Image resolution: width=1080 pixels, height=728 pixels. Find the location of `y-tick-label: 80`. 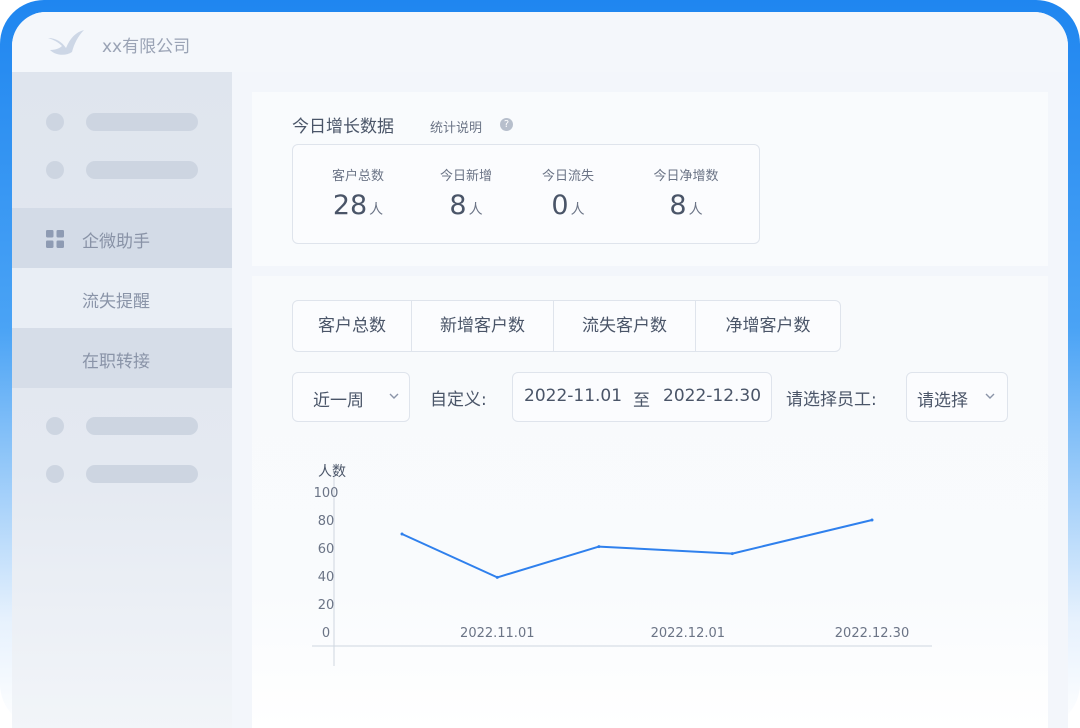

y-tick-label: 80 is located at coordinates (326, 521).